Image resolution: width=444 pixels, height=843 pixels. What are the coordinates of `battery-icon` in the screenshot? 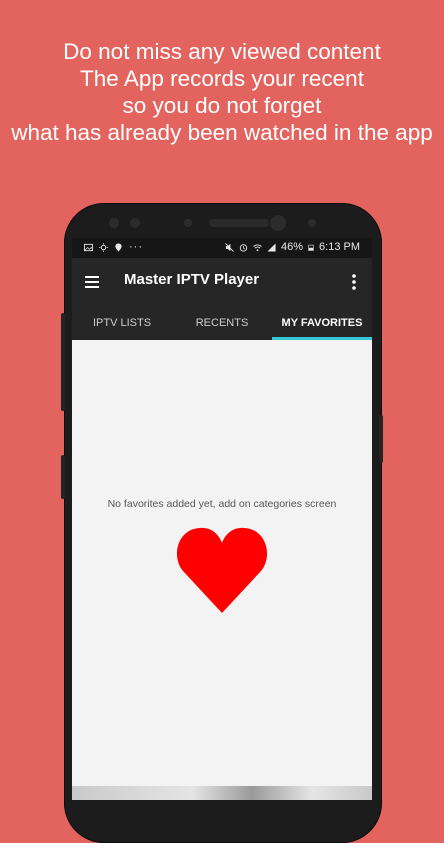 It's located at (311, 247).